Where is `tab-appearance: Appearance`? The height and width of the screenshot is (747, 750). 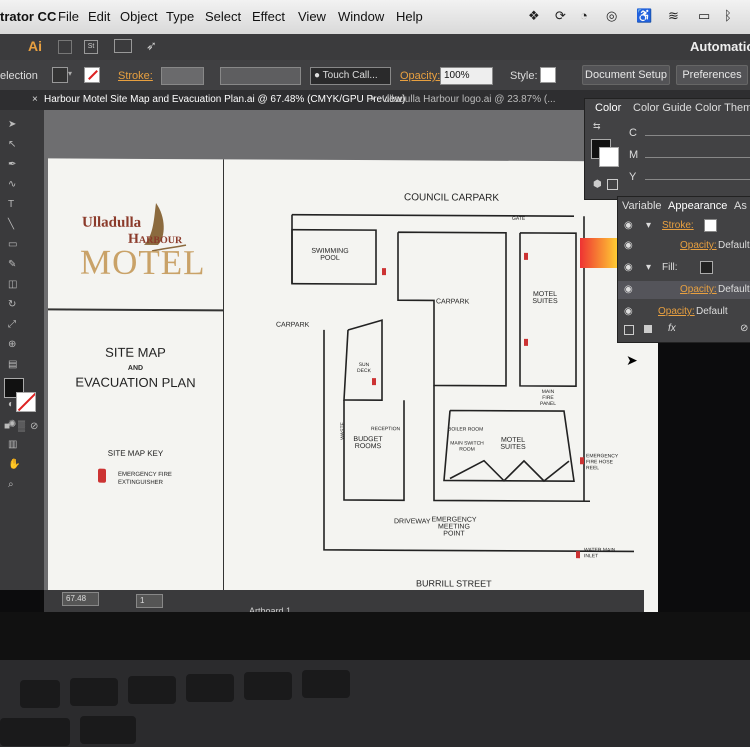
tab-appearance: Appearance is located at coordinates (697, 206).